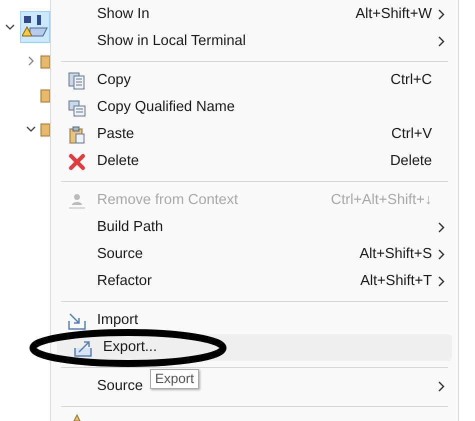 The width and height of the screenshot is (475, 421). Describe the element at coordinates (77, 321) in the screenshot. I see `import-icon` at that location.